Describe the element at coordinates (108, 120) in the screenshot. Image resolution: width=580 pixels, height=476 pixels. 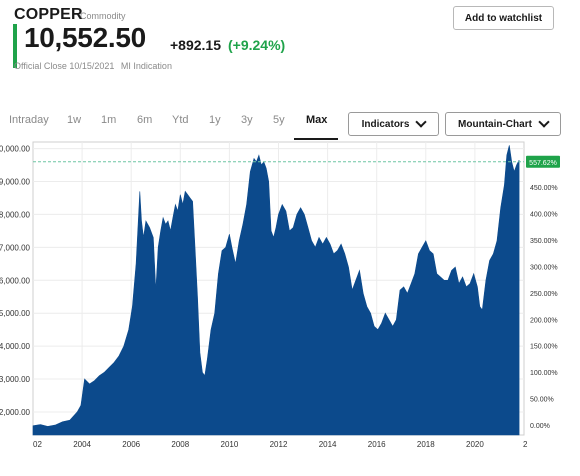
I see `tab-1m: 1m` at that location.